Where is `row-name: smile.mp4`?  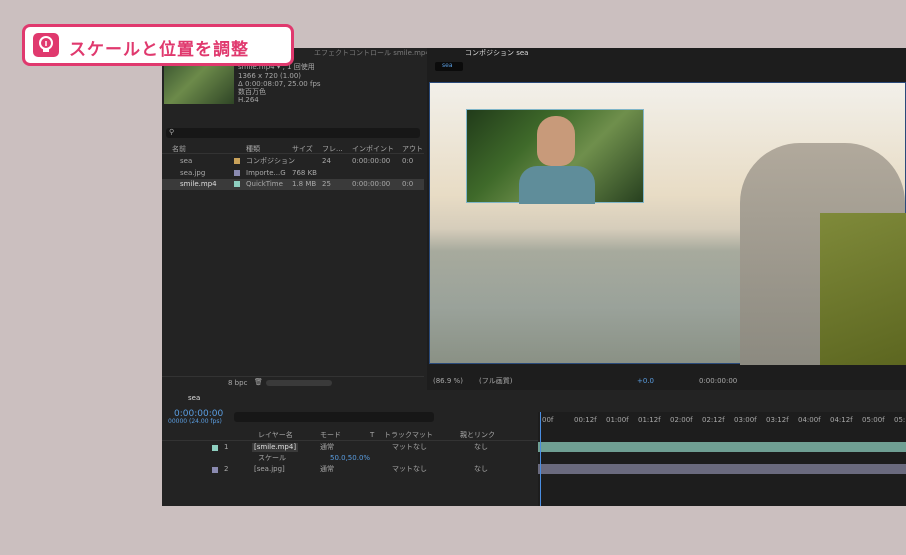 row-name: smile.mp4 is located at coordinates (198, 184).